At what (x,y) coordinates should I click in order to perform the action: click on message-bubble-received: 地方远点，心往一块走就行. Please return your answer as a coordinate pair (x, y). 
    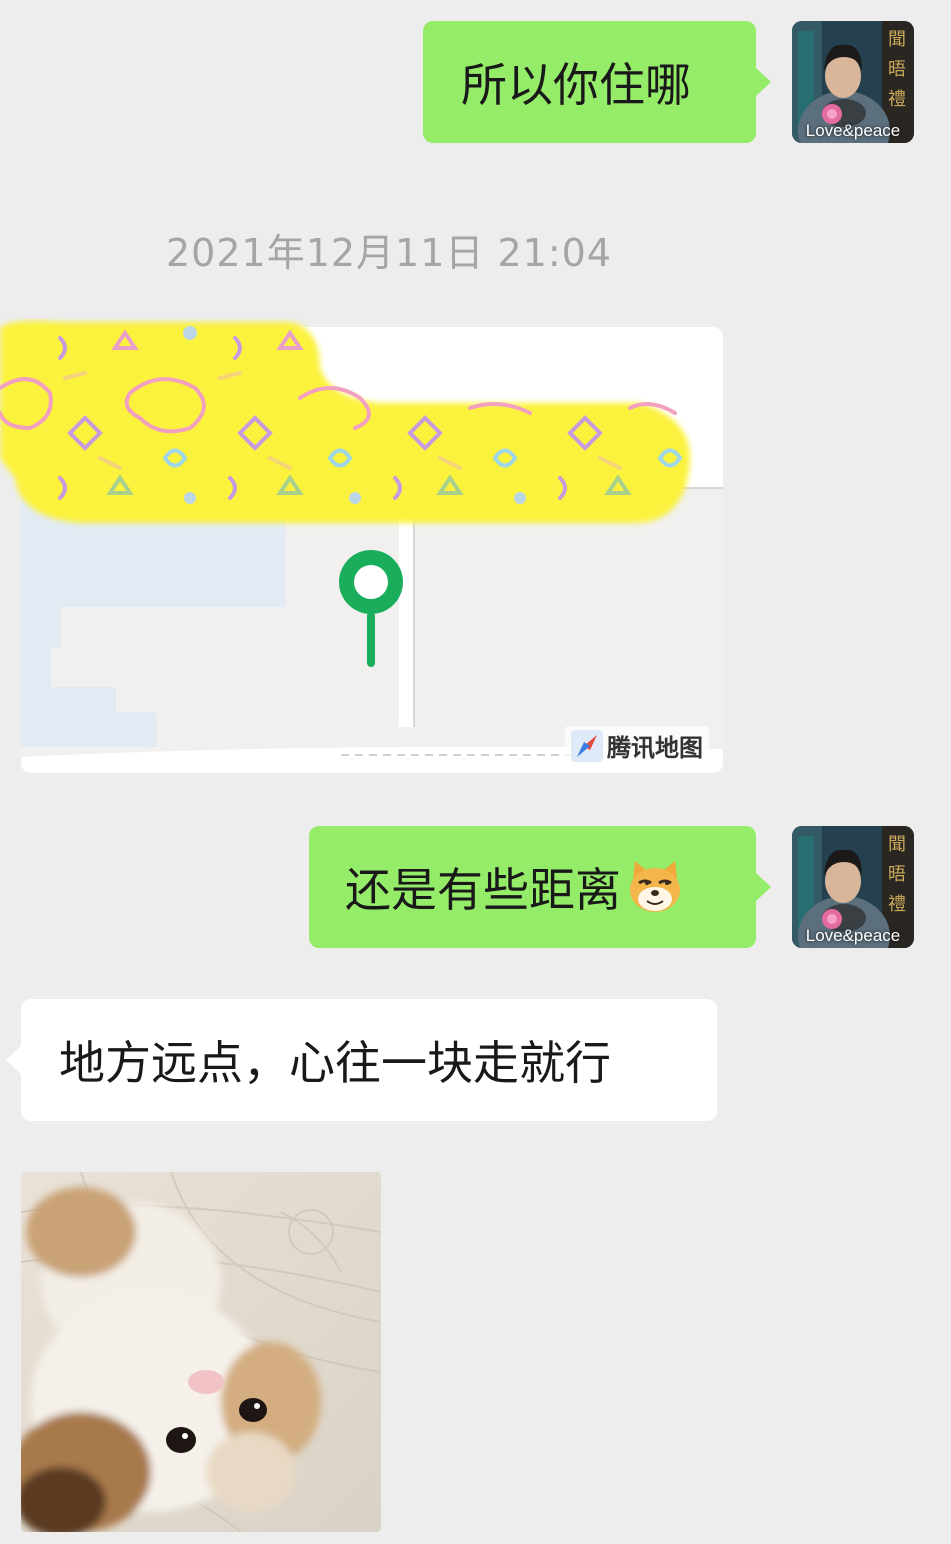
    Looking at the image, I should click on (361, 1060).